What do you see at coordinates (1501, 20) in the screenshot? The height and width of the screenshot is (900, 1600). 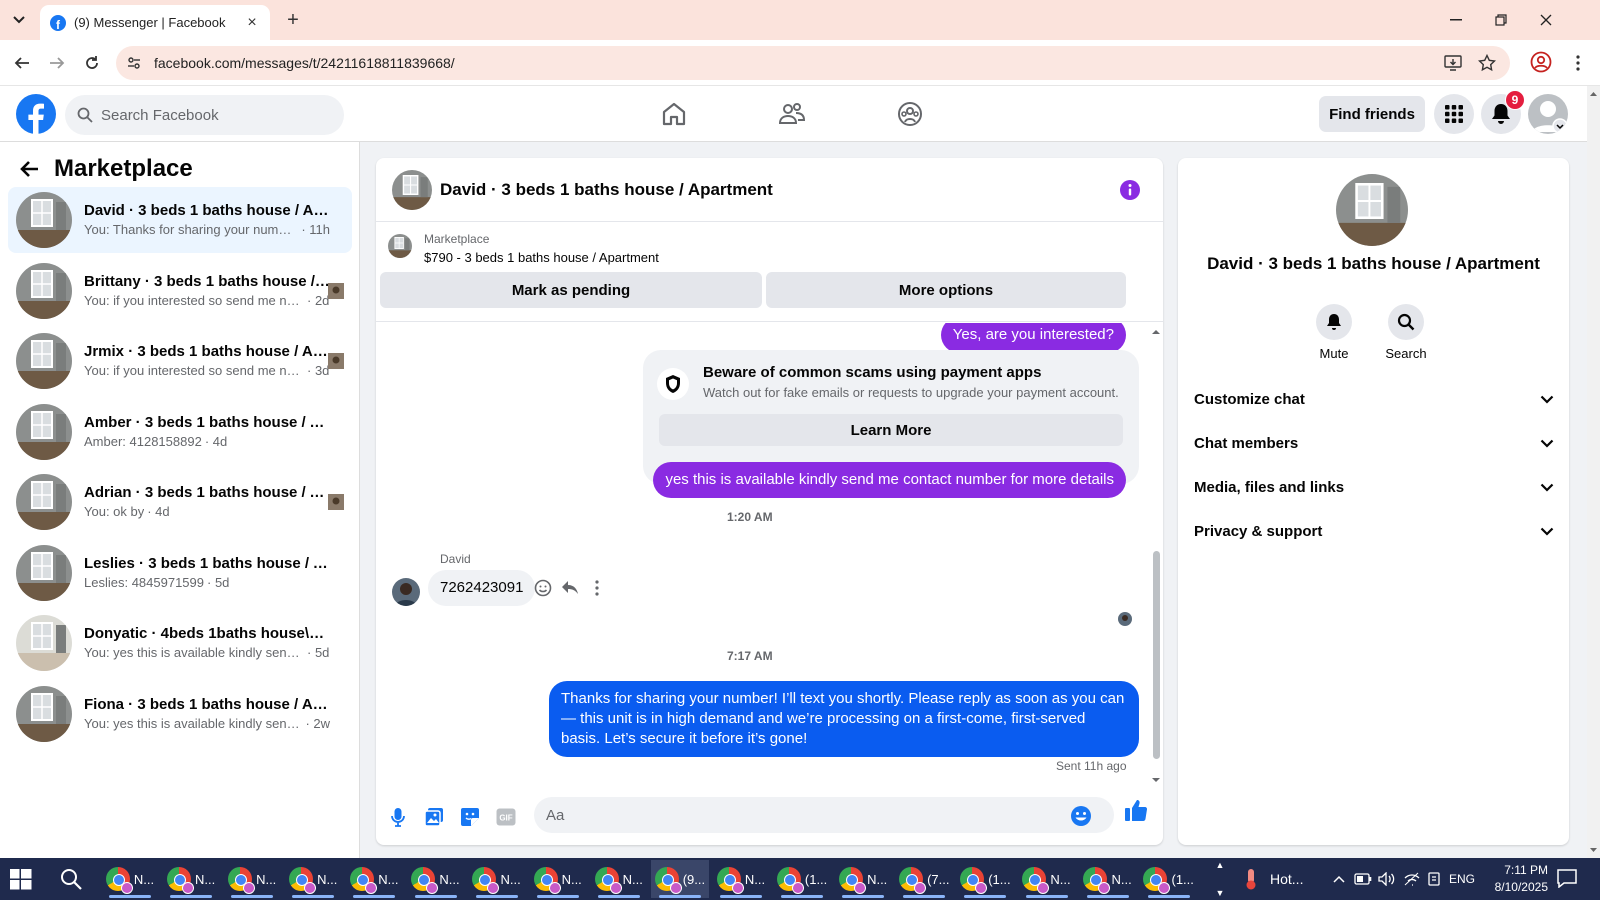 I see `restore-button` at bounding box center [1501, 20].